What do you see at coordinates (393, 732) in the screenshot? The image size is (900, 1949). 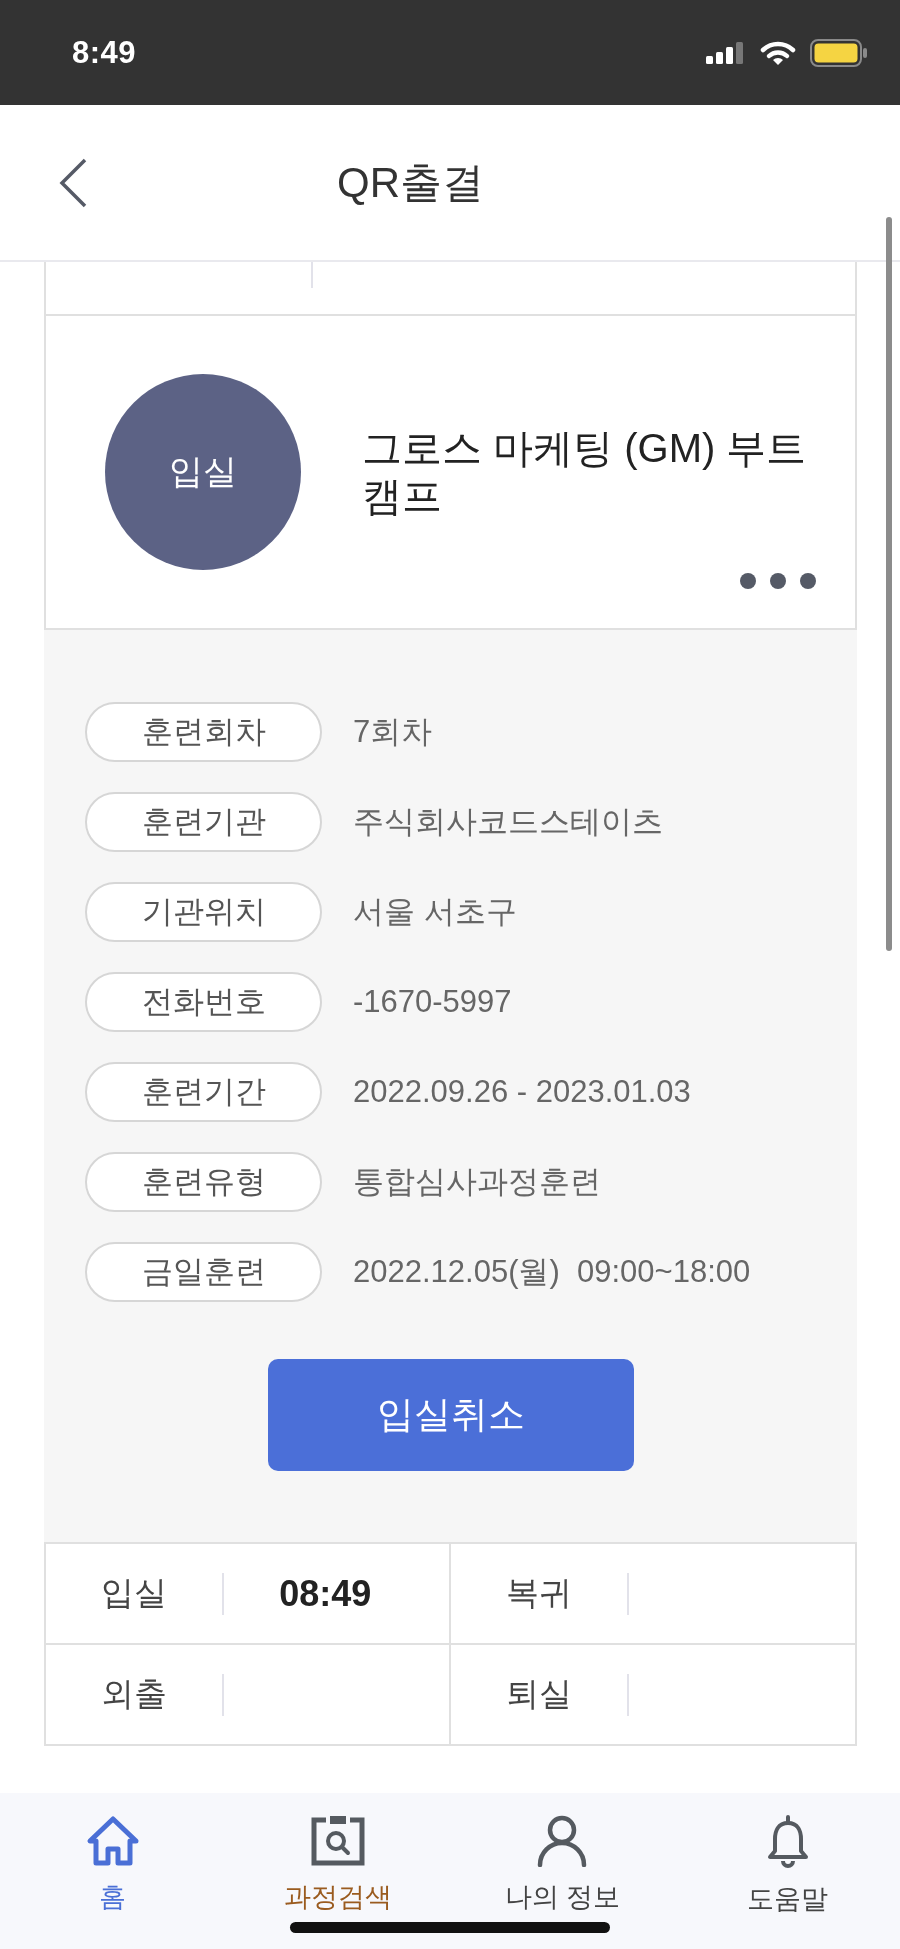 I see `detail-value: 7회차` at bounding box center [393, 732].